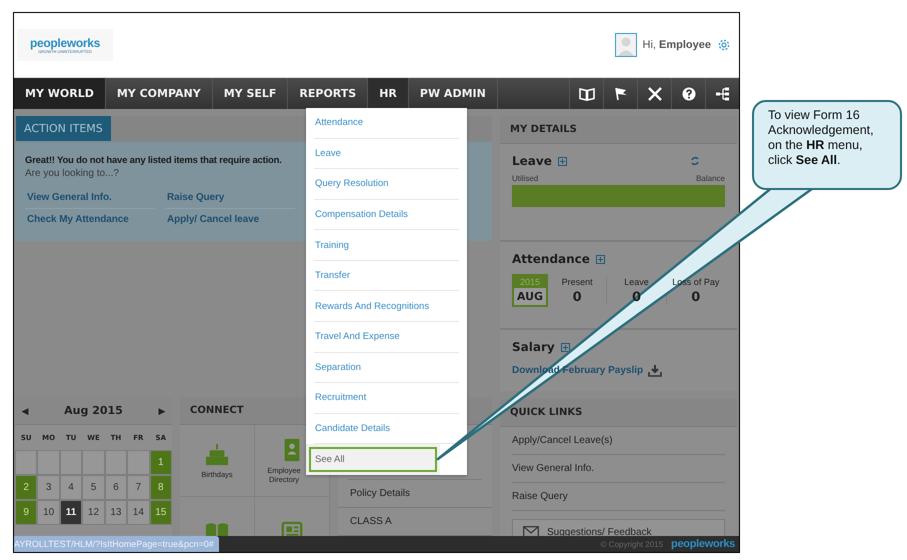 Image resolution: width=907 pixels, height=560 pixels. Describe the element at coordinates (710, 178) in the screenshot. I see `balance-label: Balance` at that location.